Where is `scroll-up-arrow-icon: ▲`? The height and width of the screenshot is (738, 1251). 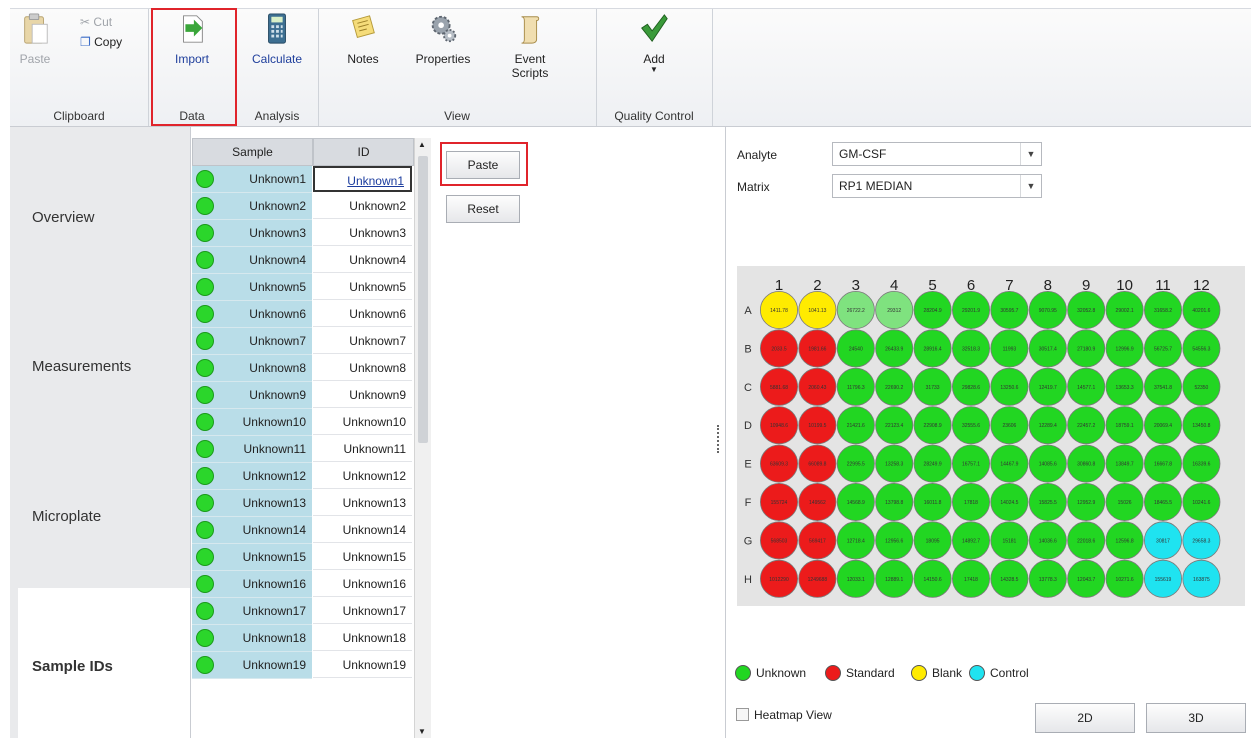 scroll-up-arrow-icon: ▲ is located at coordinates (422, 144).